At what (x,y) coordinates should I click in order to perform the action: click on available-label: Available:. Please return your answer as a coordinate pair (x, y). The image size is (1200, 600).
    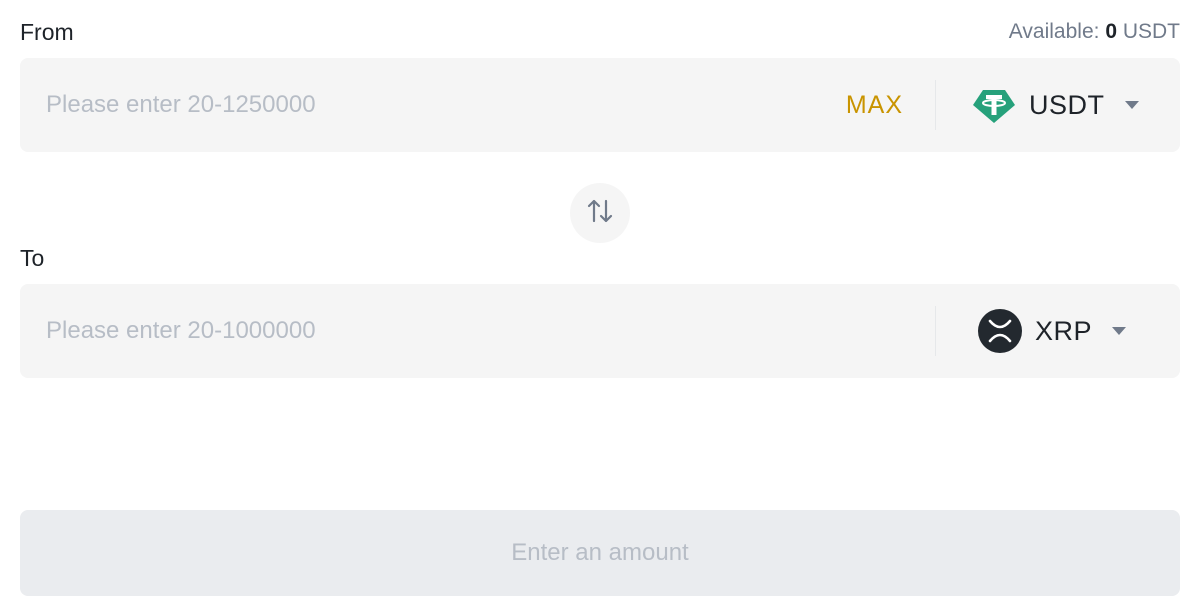
    Looking at the image, I should click on (1057, 31).